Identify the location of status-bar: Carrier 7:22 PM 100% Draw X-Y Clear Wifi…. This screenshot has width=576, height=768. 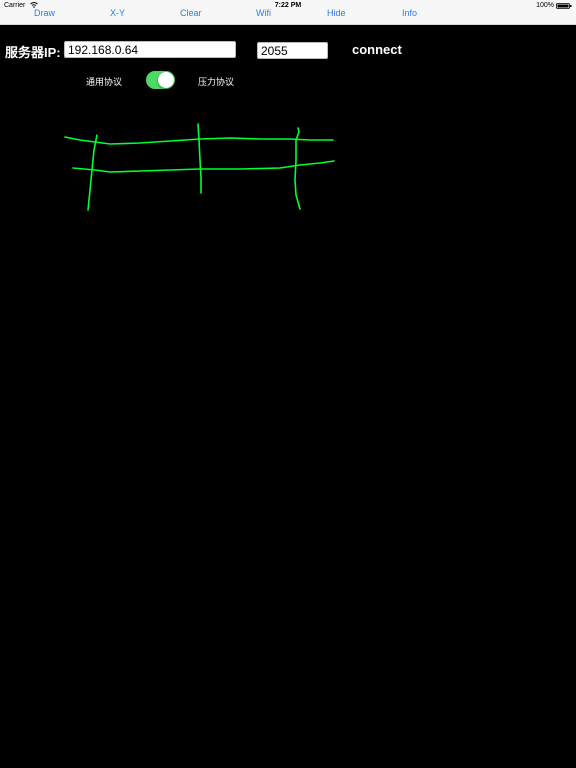
(288, 12).